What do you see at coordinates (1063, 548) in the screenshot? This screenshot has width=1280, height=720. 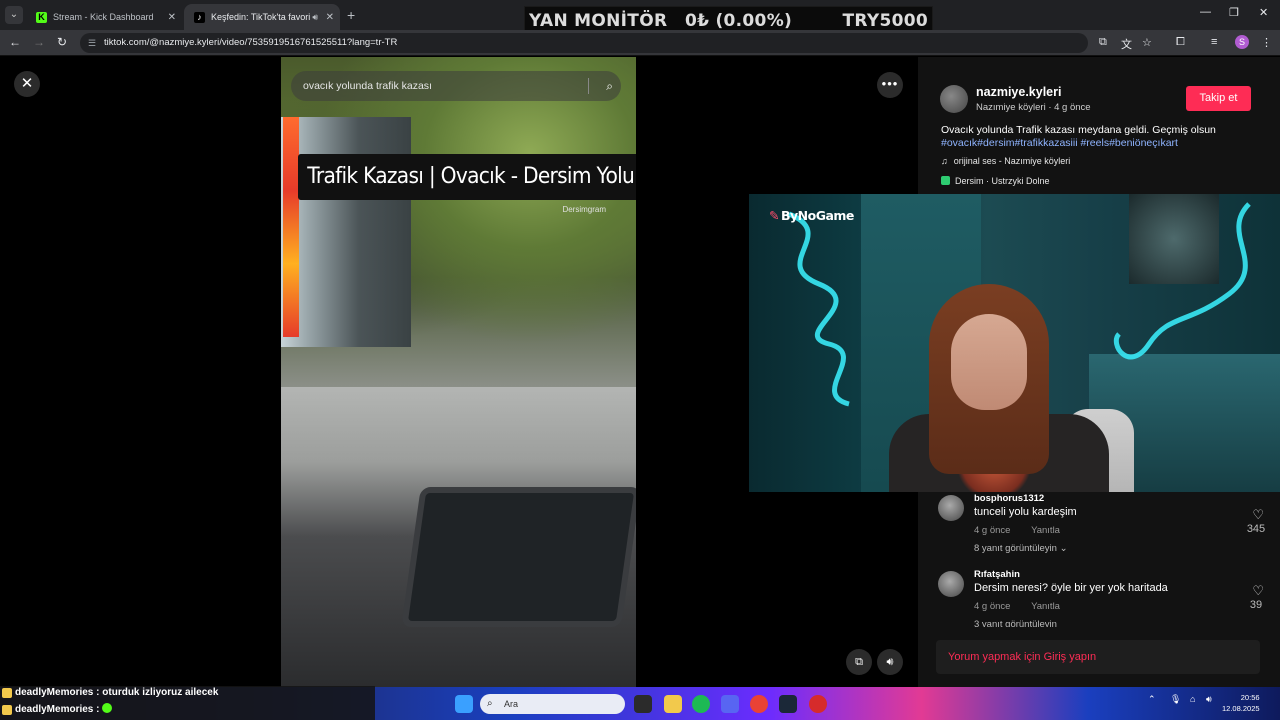 I see `chevron-down-icon: ⌄` at bounding box center [1063, 548].